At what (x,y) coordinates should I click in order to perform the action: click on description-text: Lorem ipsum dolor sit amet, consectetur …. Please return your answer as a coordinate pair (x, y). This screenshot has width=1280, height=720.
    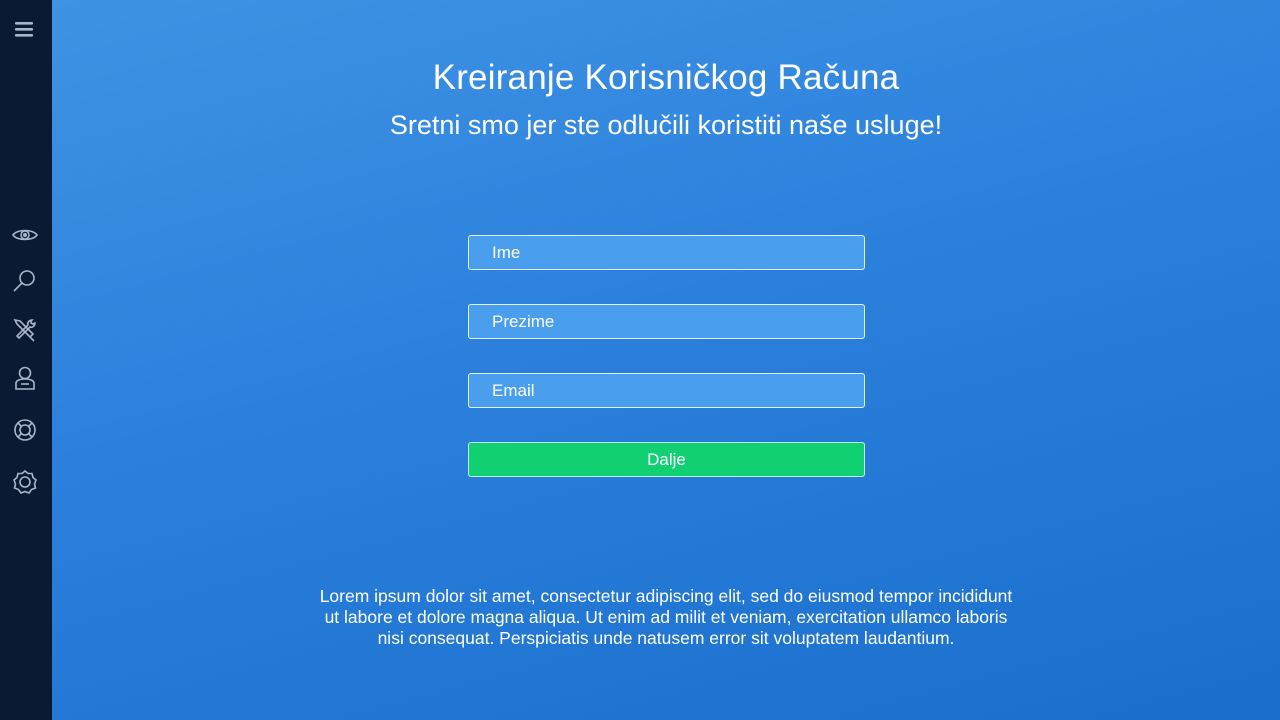
    Looking at the image, I should click on (666, 617).